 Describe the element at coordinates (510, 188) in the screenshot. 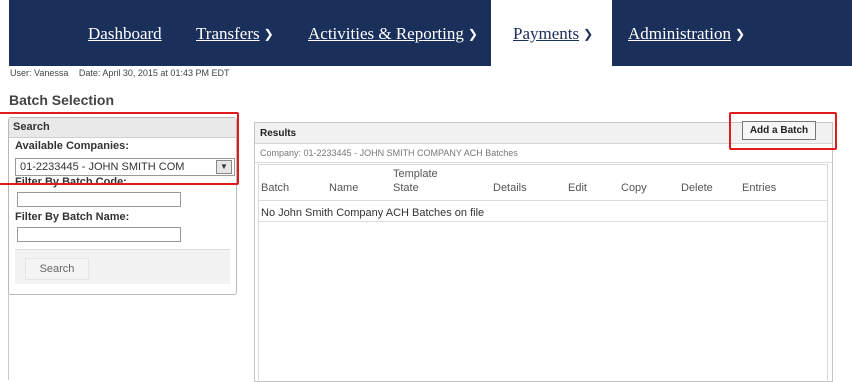

I see `column-header-details: Details` at that location.